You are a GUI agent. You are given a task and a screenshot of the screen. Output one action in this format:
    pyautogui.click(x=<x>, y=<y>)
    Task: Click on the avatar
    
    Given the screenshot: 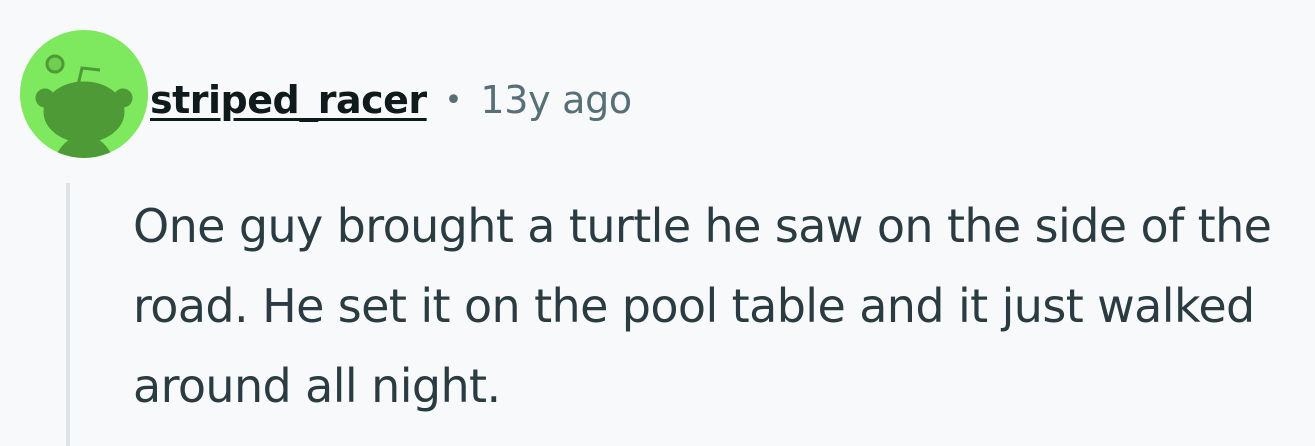 What is the action you would take?
    pyautogui.click(x=84, y=94)
    